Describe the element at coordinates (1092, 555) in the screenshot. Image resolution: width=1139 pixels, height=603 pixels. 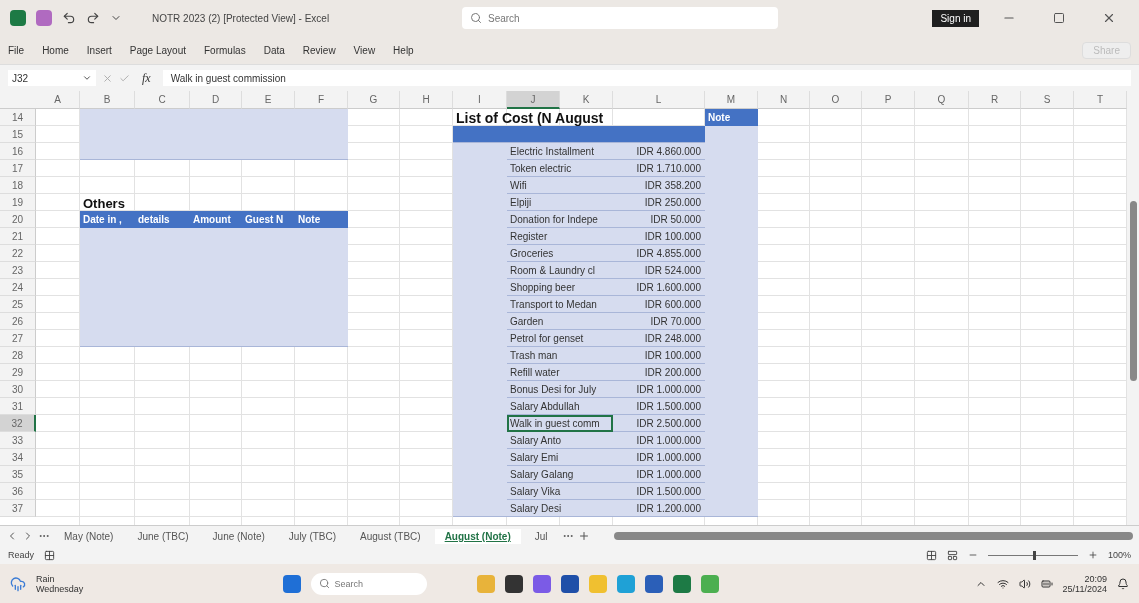
I see `zoom-in-icon` at that location.